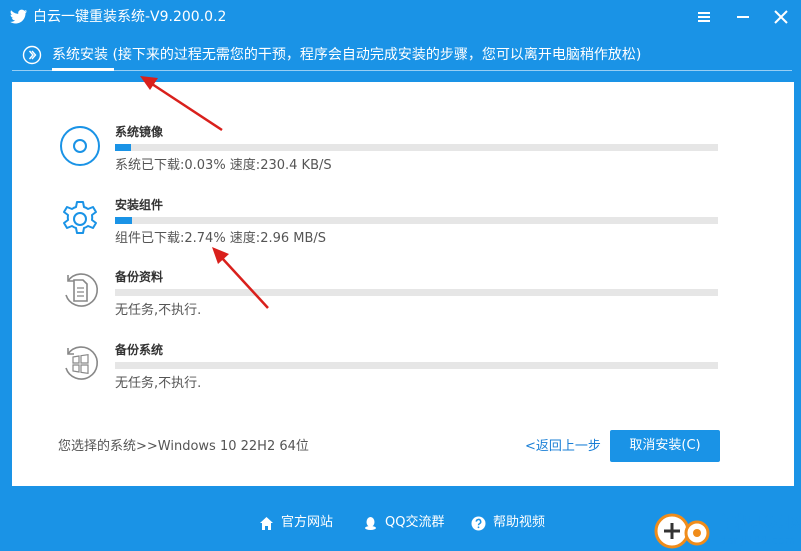 This screenshot has width=801, height=551. I want to click on chevron-right-circle-icon, so click(32, 55).